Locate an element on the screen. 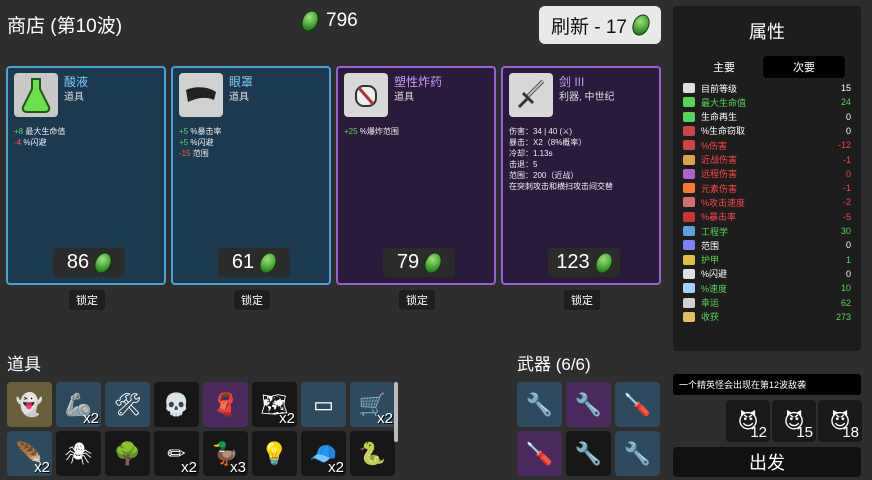  elite-enemy-slot: 😈 12 is located at coordinates (748, 421).